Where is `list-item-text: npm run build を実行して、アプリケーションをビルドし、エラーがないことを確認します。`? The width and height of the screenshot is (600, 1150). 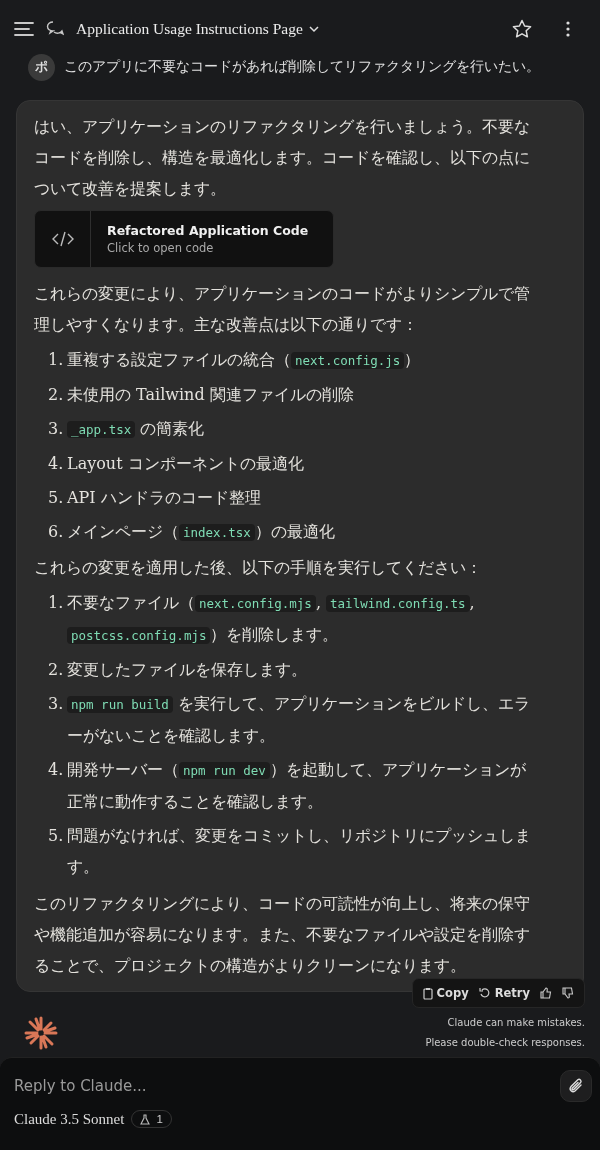 list-item-text: npm run build を実行して、アプリケーションをビルドし、エラーがないことを確認します。 is located at coordinates (299, 720).